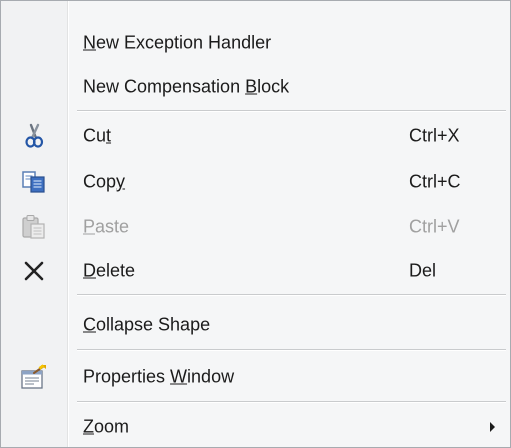 Image resolution: width=511 pixels, height=448 pixels. Describe the element at coordinates (106, 426) in the screenshot. I see `menu-item-label: Zoom` at that location.